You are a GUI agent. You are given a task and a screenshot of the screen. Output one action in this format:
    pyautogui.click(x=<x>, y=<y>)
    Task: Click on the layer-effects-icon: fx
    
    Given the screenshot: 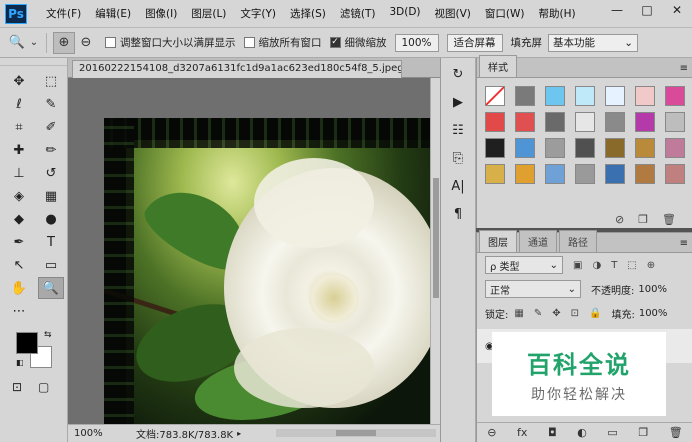 What is the action you would take?
    pyautogui.click(x=522, y=432)
    